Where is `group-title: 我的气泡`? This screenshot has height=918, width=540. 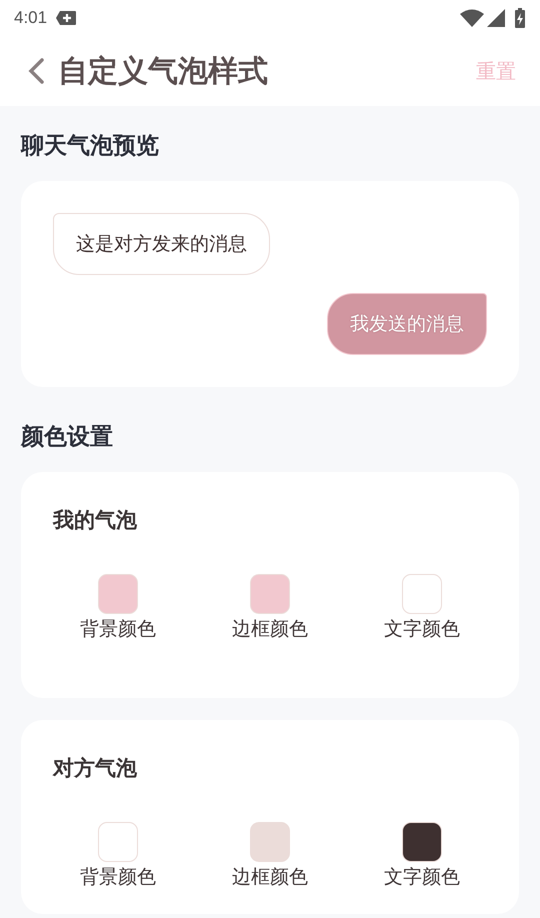
group-title: 我的气泡 is located at coordinates (95, 520).